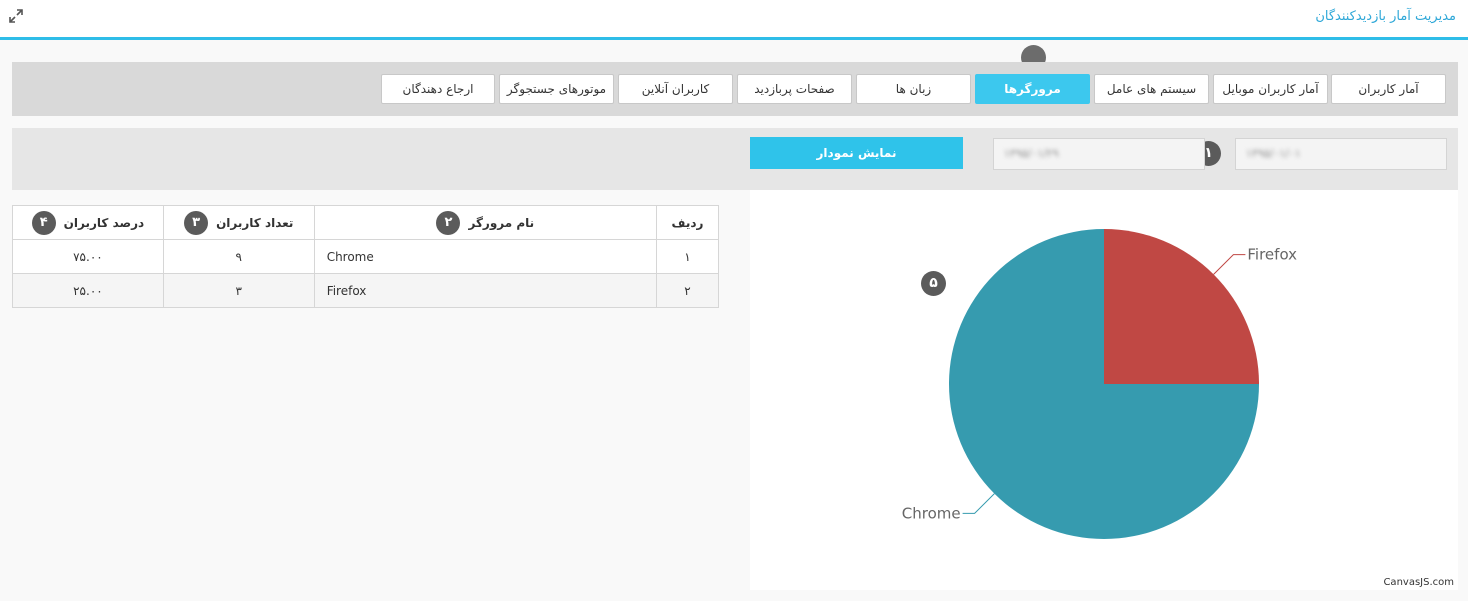 The height and width of the screenshot is (601, 1468). Describe the element at coordinates (1385, 16) in the screenshot. I see `page-title: مدیریت آمار بازدیدکنندگان` at that location.